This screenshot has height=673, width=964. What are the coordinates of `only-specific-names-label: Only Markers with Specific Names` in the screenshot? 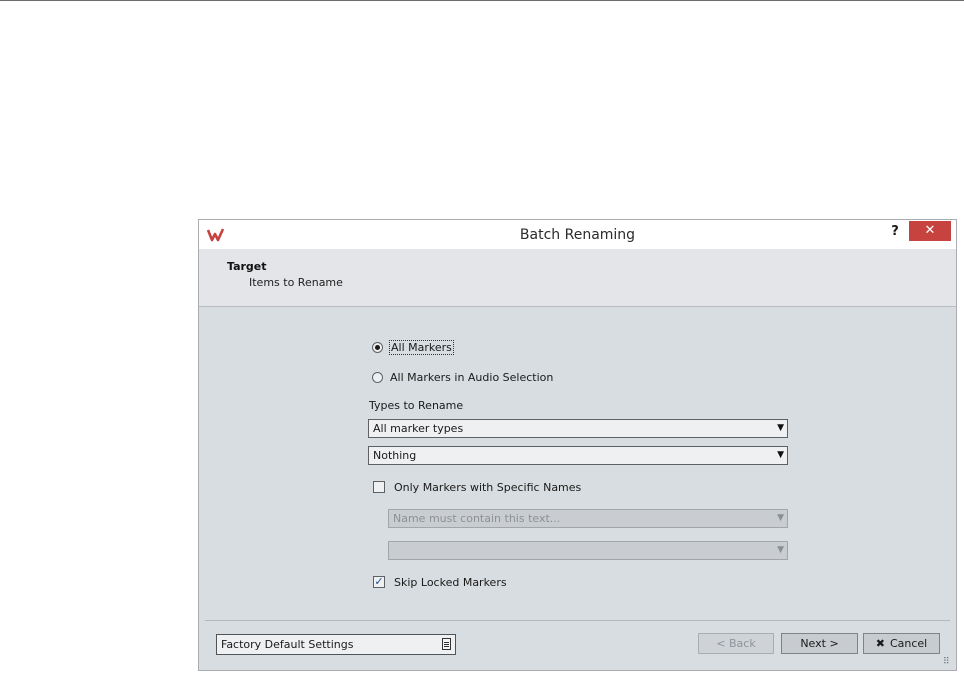 It's located at (488, 487).